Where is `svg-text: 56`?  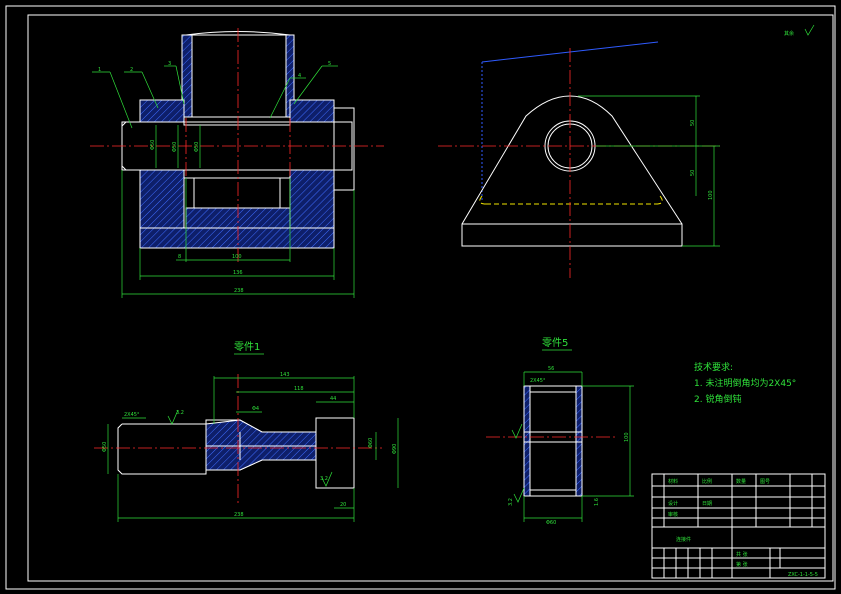
svg-text: 56 is located at coordinates (551, 369).